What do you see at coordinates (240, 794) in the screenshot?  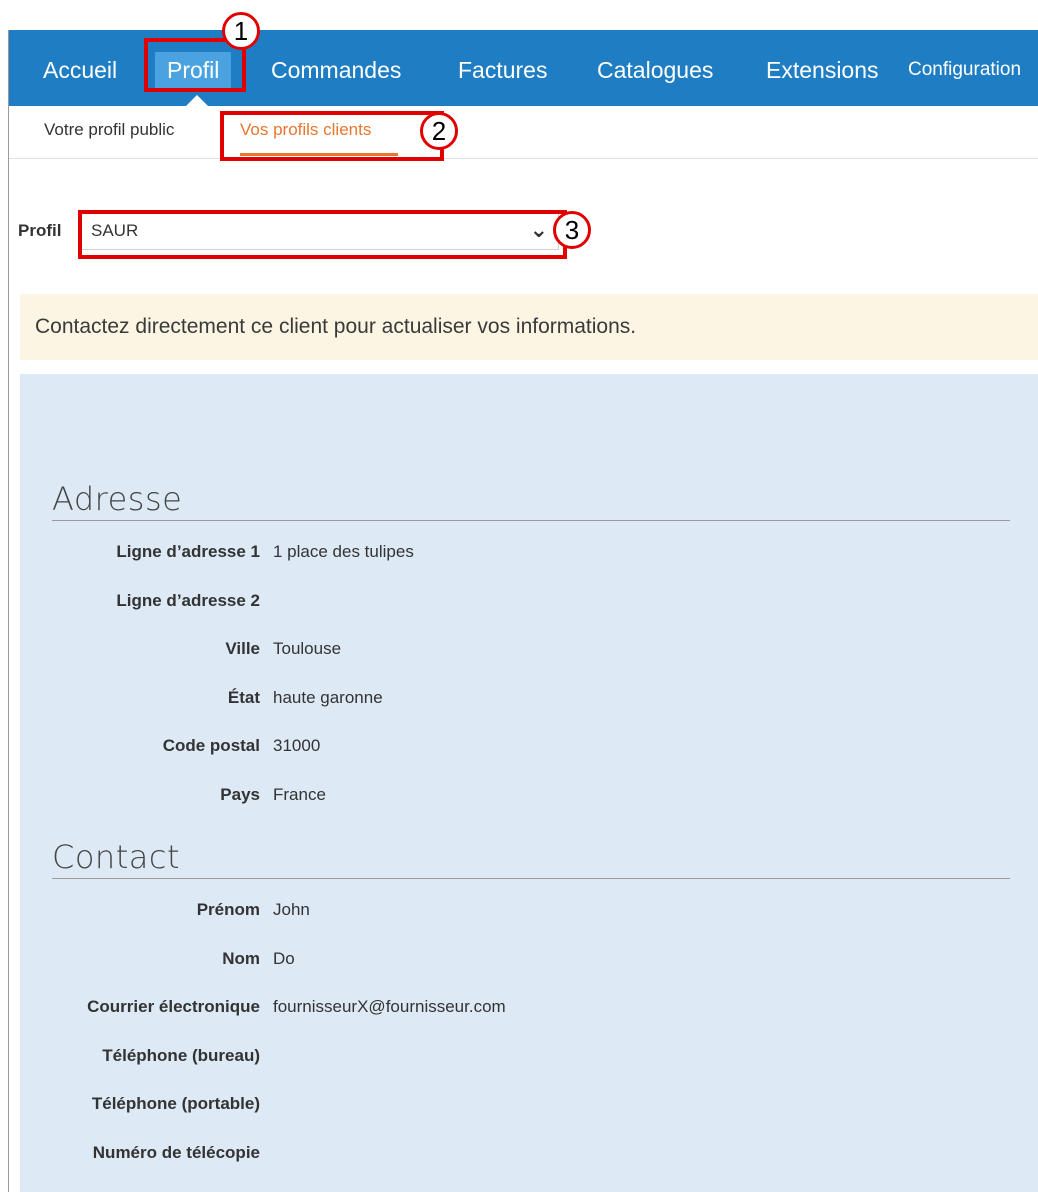 I see `field-label: Pays` at bounding box center [240, 794].